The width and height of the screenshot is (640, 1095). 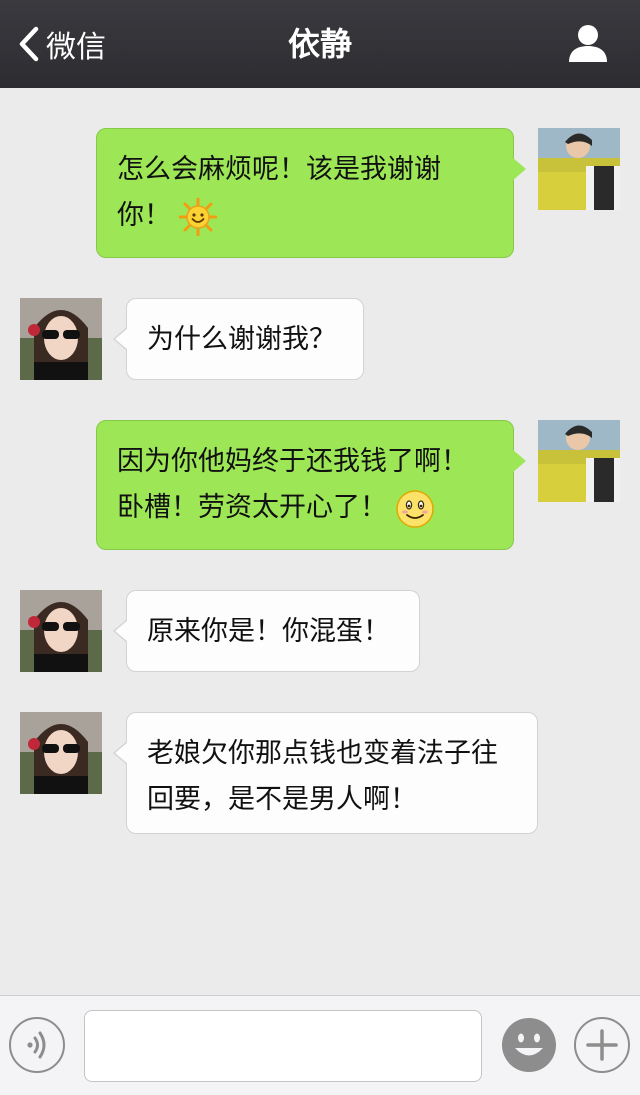 I want to click on voice-icon, so click(x=37, y=1053).